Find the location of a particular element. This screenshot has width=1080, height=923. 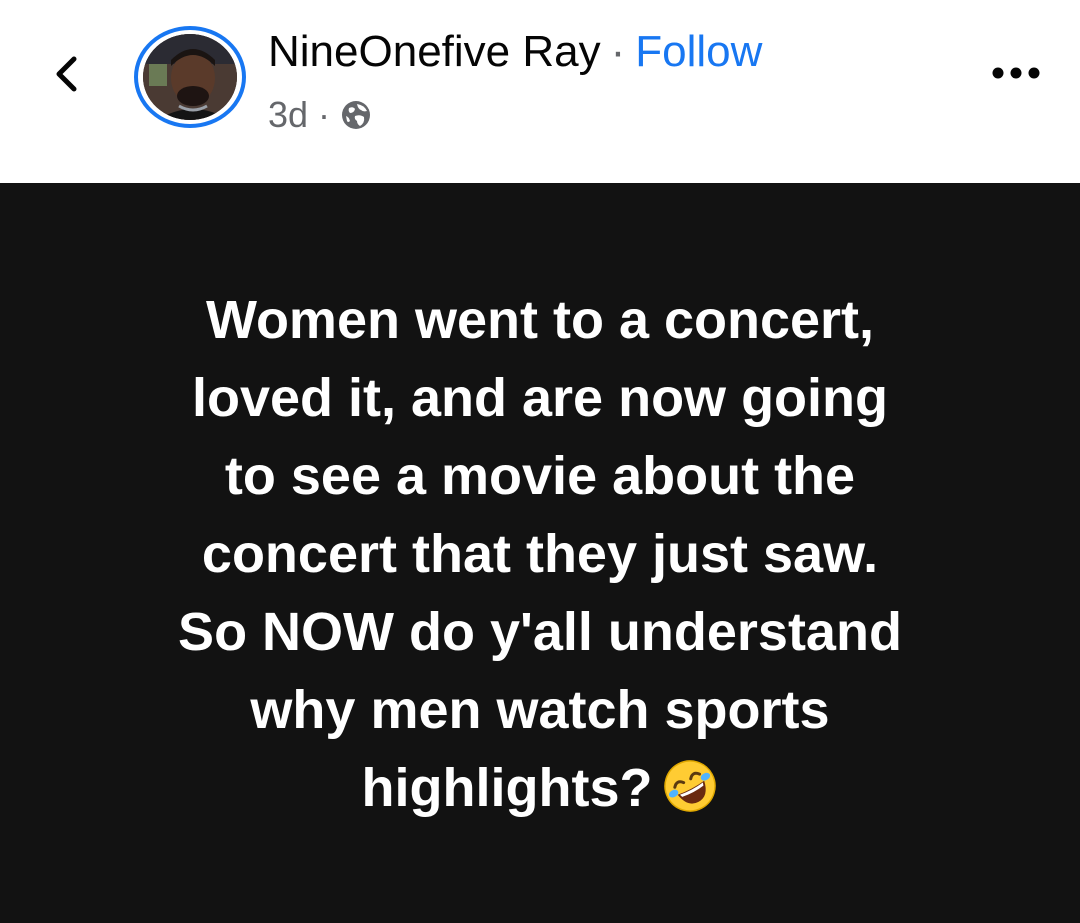

back-button is located at coordinates (66, 74).